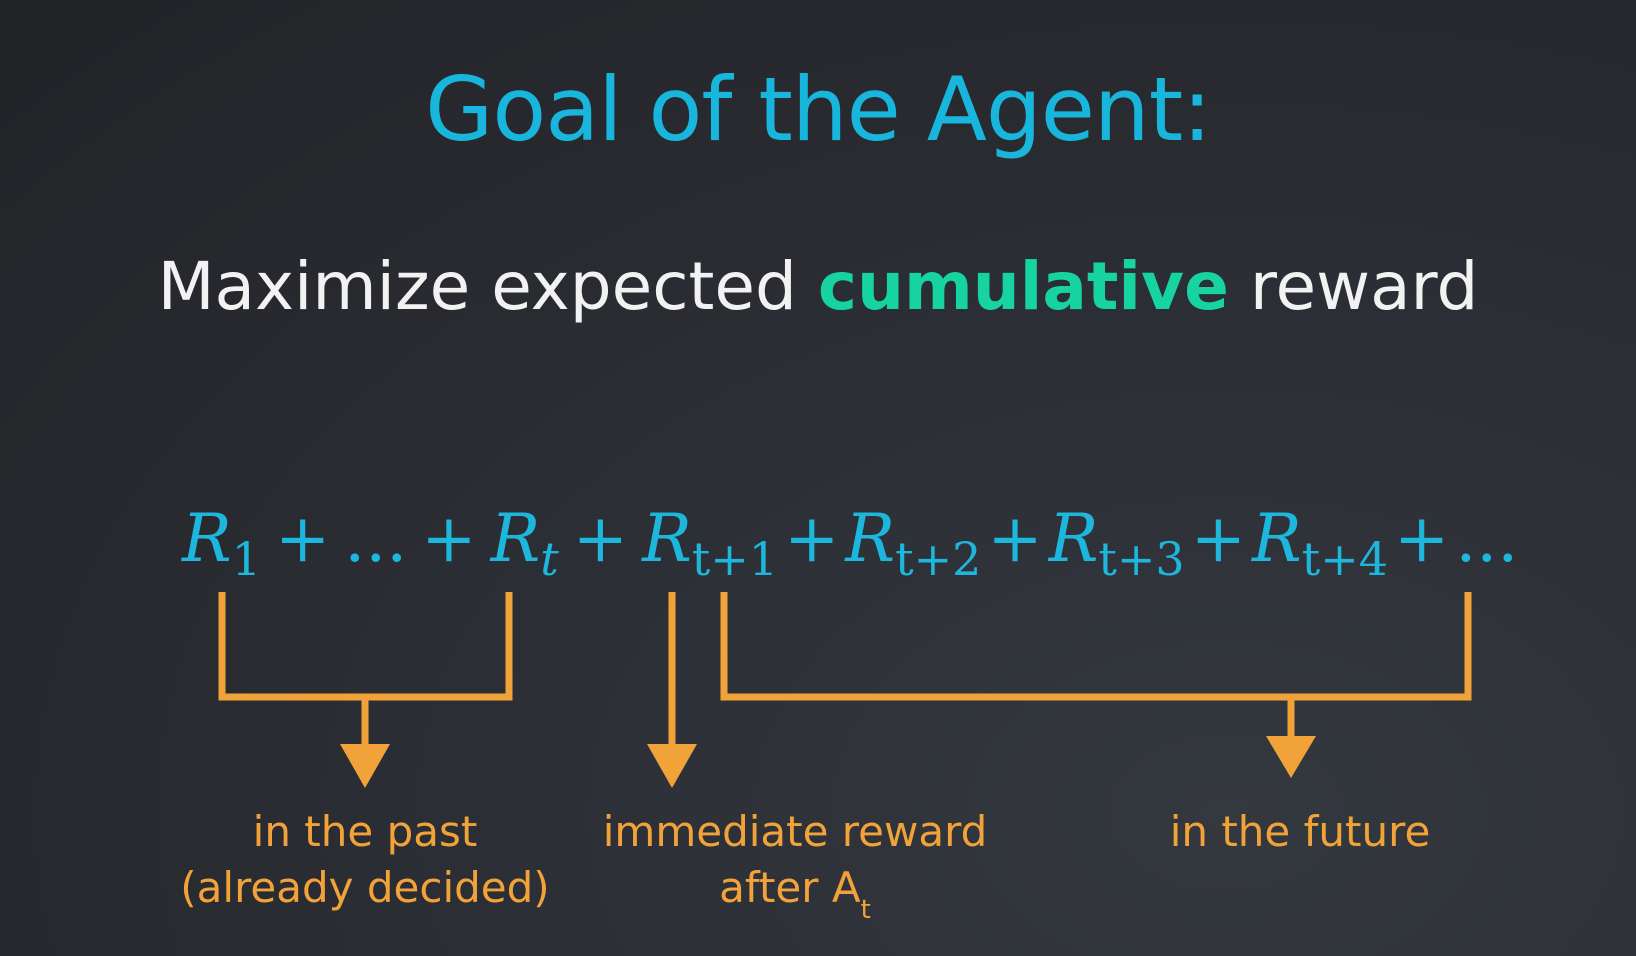 This screenshot has width=1636, height=956. I want to click on label-immediate: immediate reward after At, so click(795, 864).